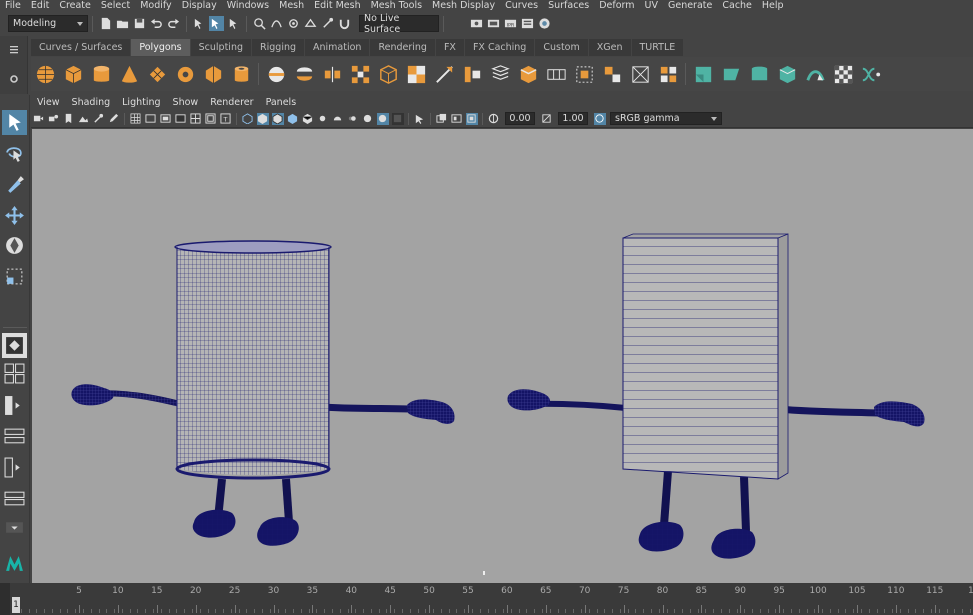 The image size is (973, 615). I want to click on snap-grid-icon, so click(259, 23).